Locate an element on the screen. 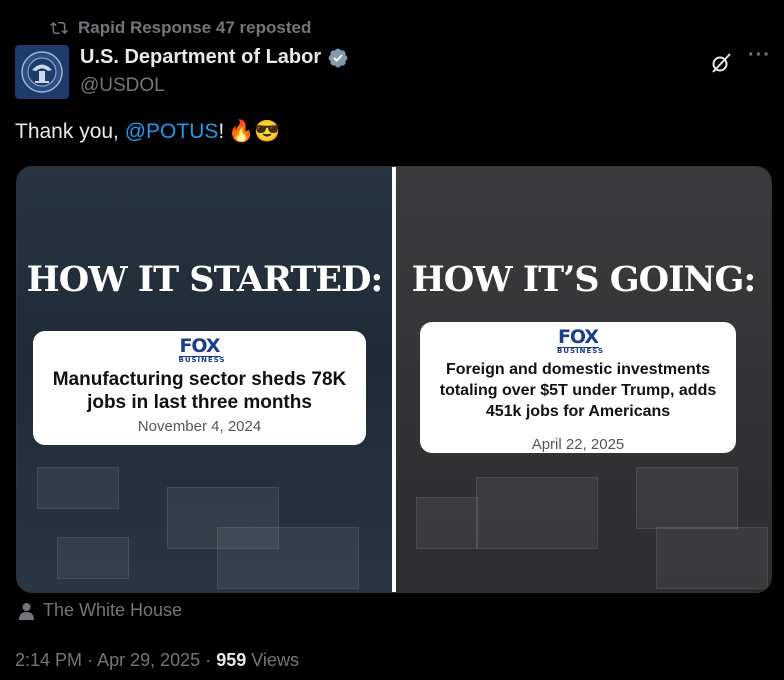 This screenshot has height=680, width=784. author-handle: @USDOL is located at coordinates (122, 86).